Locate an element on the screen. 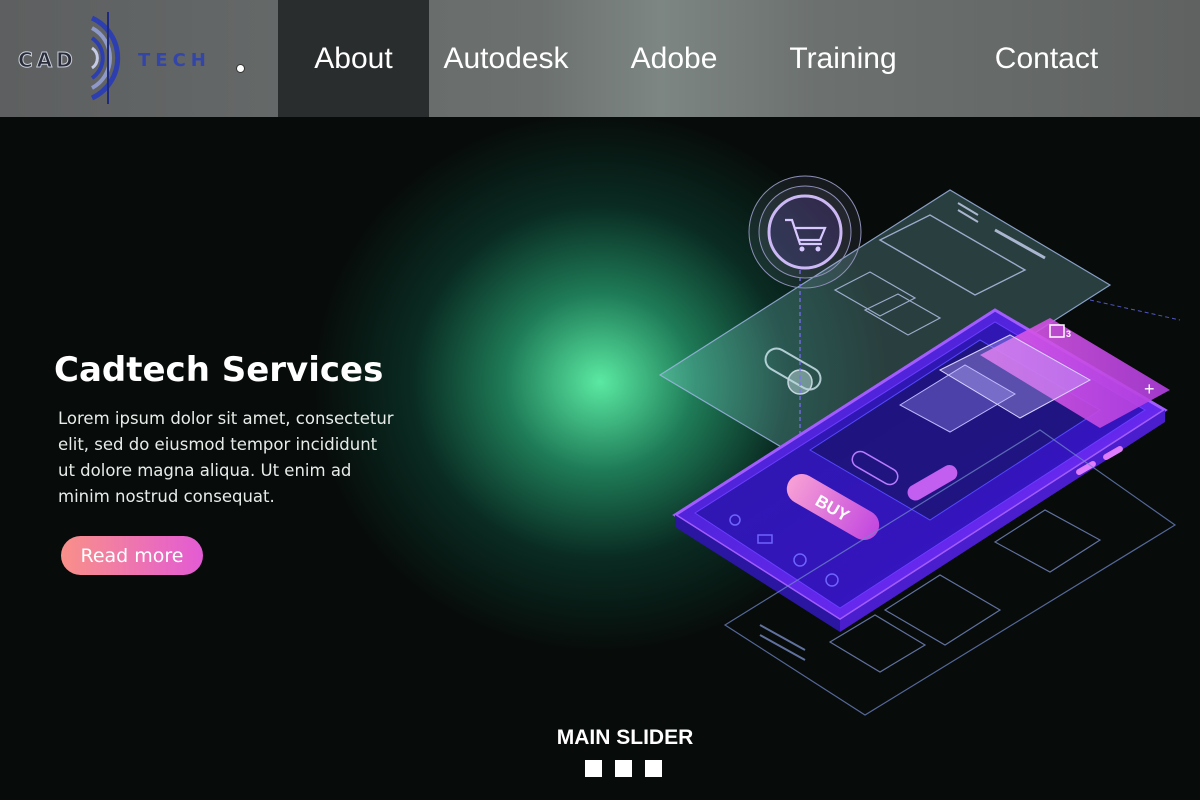 The height and width of the screenshot is (800, 1200). slider-pagination is located at coordinates (625, 769).